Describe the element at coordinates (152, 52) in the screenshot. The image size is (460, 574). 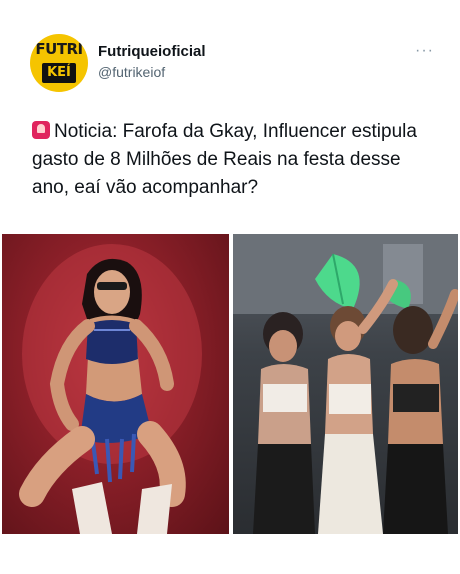
I see `display-name: Futriqueioficial` at that location.